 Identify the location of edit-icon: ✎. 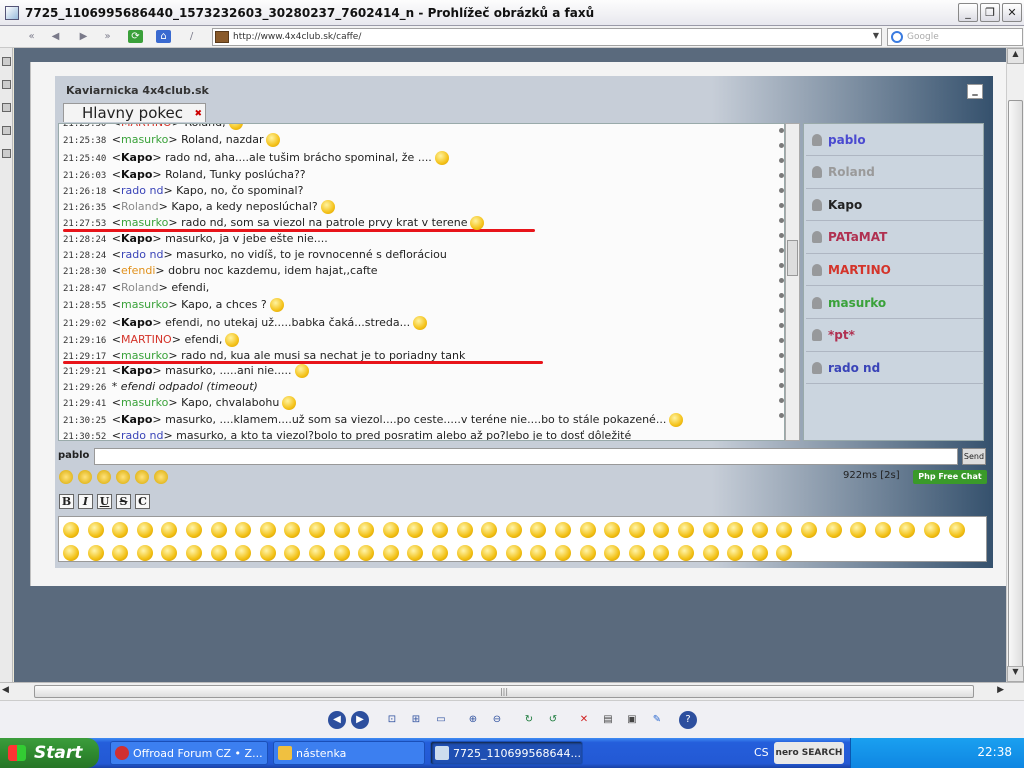
(657, 720).